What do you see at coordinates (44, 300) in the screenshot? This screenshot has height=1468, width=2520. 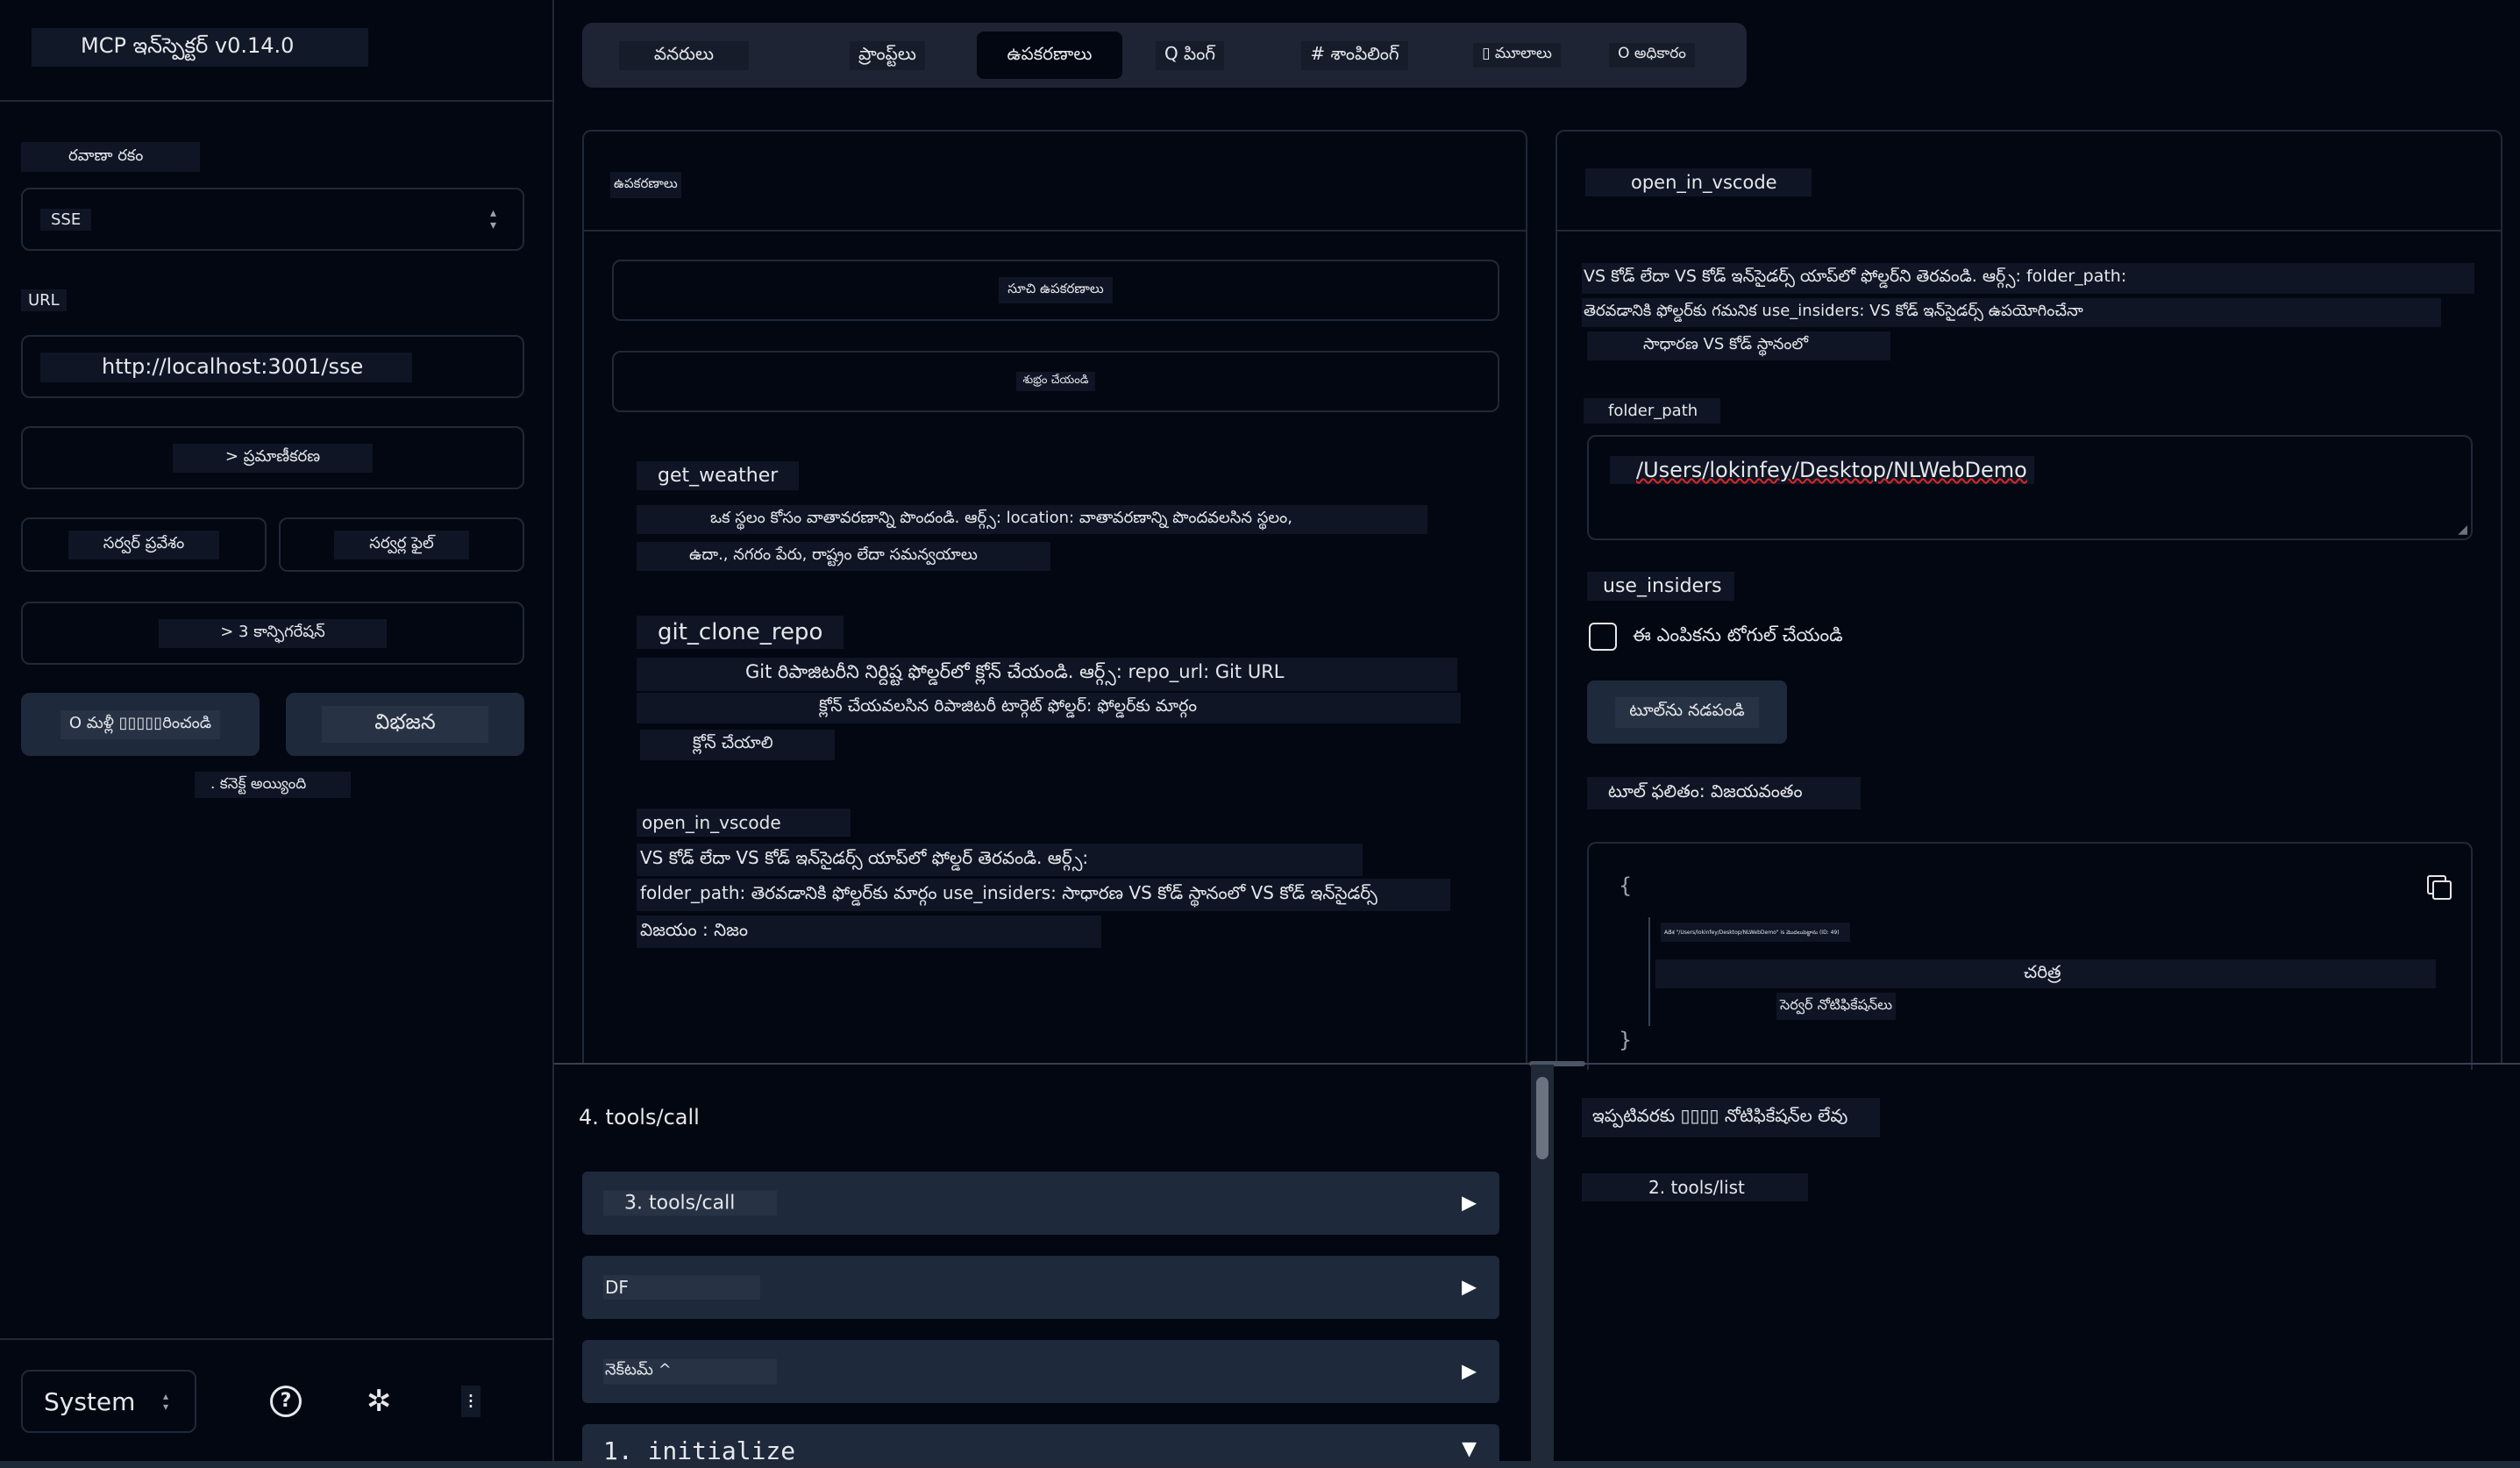 I see `url-label: URL` at bounding box center [44, 300].